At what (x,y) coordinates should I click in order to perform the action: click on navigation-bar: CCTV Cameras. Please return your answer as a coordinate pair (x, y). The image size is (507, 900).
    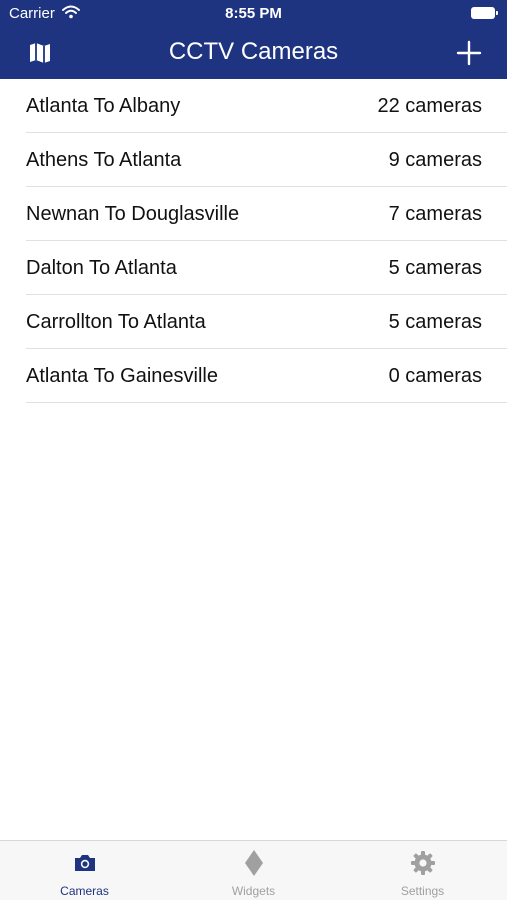
    Looking at the image, I should click on (253, 53).